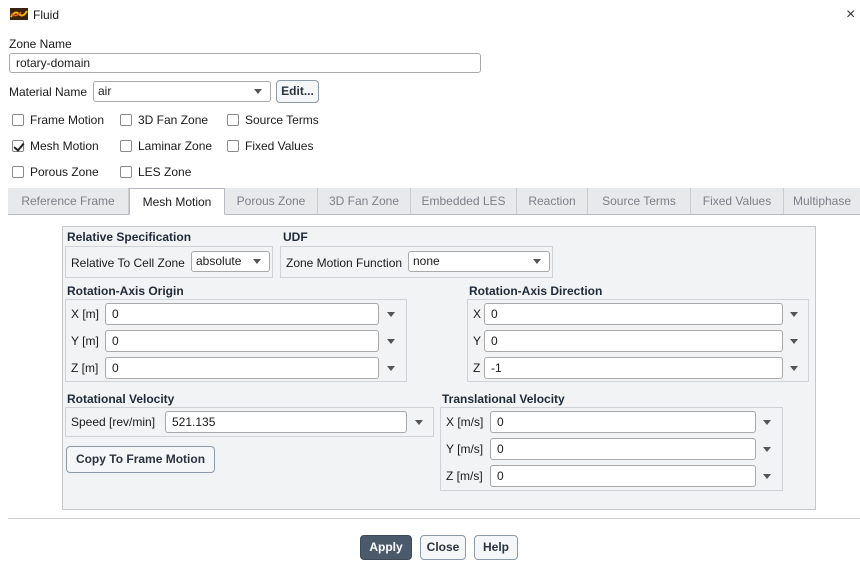 The image size is (860, 568). Describe the element at coordinates (850, 15) in the screenshot. I see `close-icon: ×` at that location.